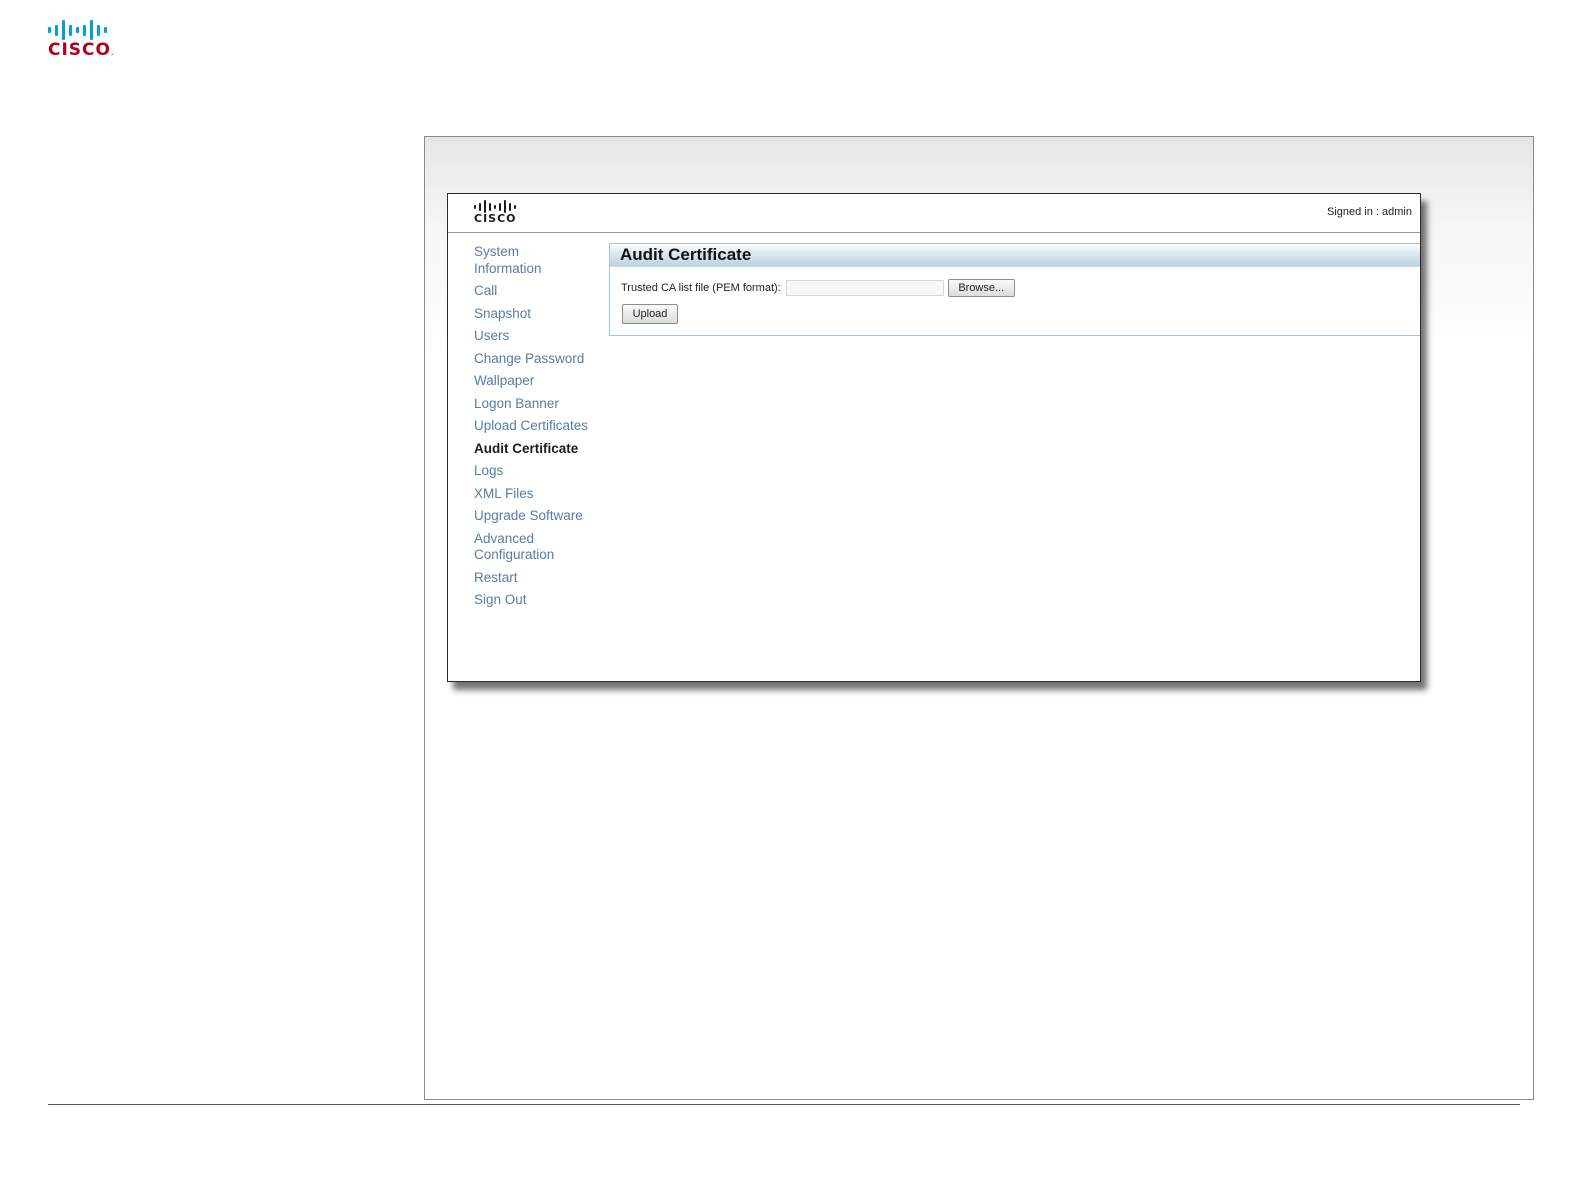 The height and width of the screenshot is (1191, 1584). What do you see at coordinates (549, 449) in the screenshot?
I see `sidebar-item-audit-certificate: Audit Certificate` at bounding box center [549, 449].